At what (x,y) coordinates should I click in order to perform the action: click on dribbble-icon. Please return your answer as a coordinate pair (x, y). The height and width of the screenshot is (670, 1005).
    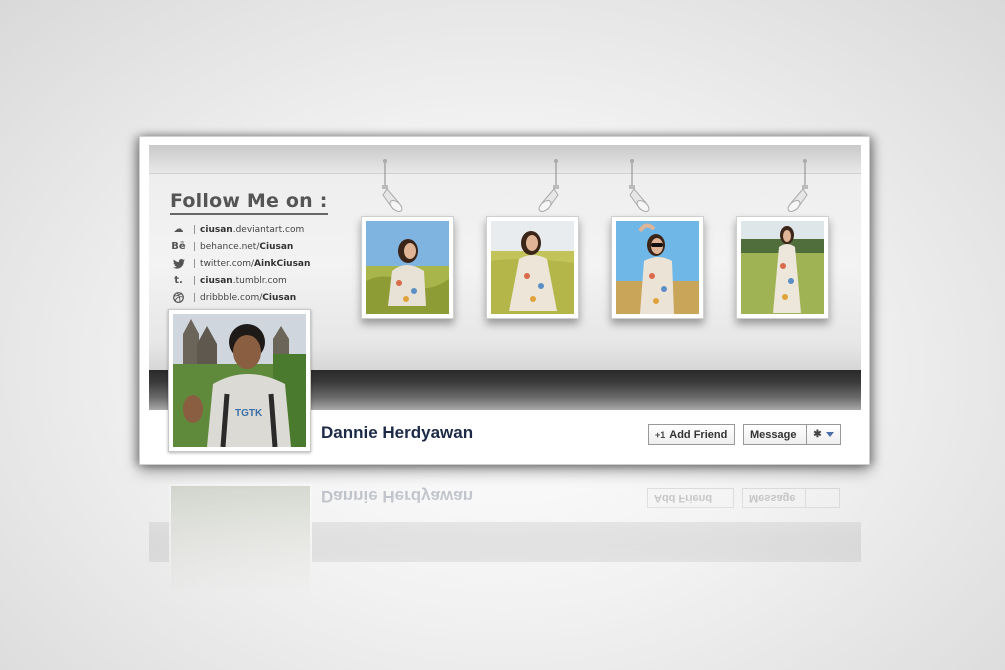
    Looking at the image, I should click on (178, 297).